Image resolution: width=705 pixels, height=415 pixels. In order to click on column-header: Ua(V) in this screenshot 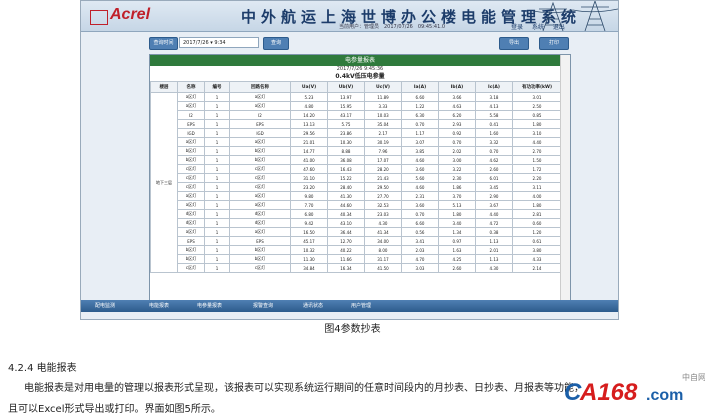, I will do `click(309, 87)`.